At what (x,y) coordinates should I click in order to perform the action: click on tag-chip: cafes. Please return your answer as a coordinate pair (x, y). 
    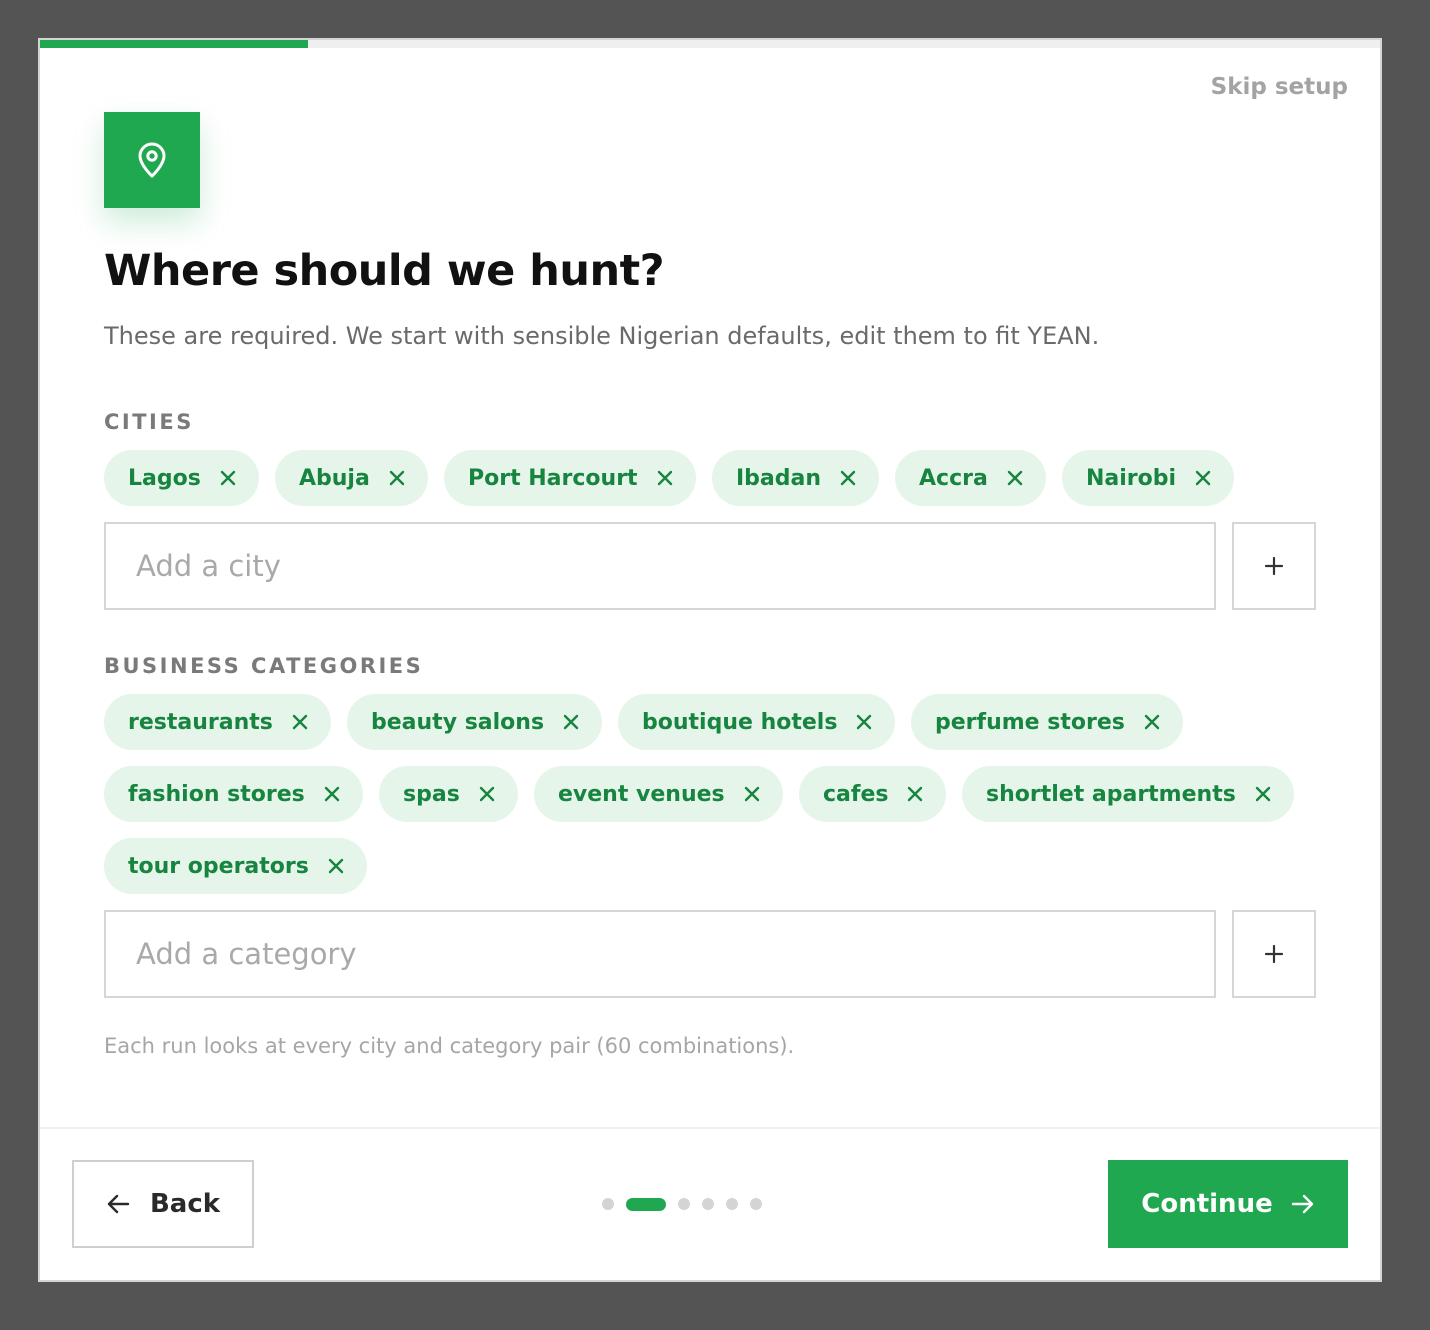
    Looking at the image, I should click on (873, 794).